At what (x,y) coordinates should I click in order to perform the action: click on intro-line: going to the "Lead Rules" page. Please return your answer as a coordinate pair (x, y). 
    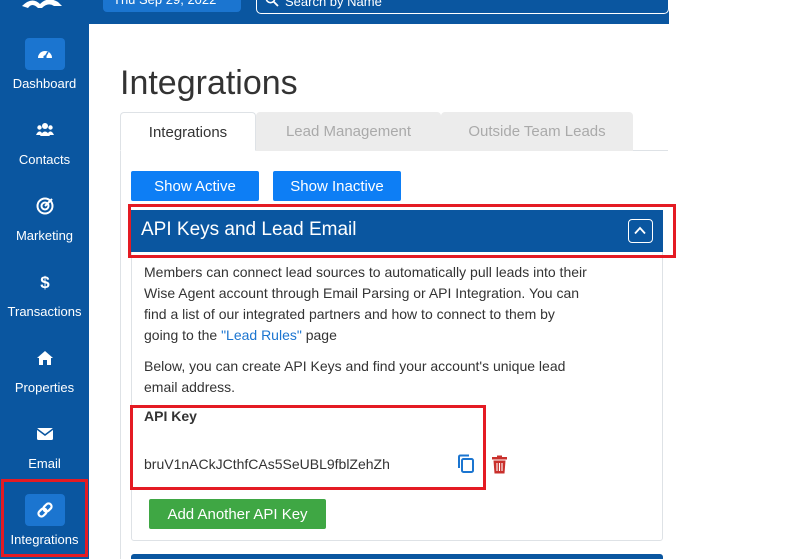
    Looking at the image, I should click on (365, 335).